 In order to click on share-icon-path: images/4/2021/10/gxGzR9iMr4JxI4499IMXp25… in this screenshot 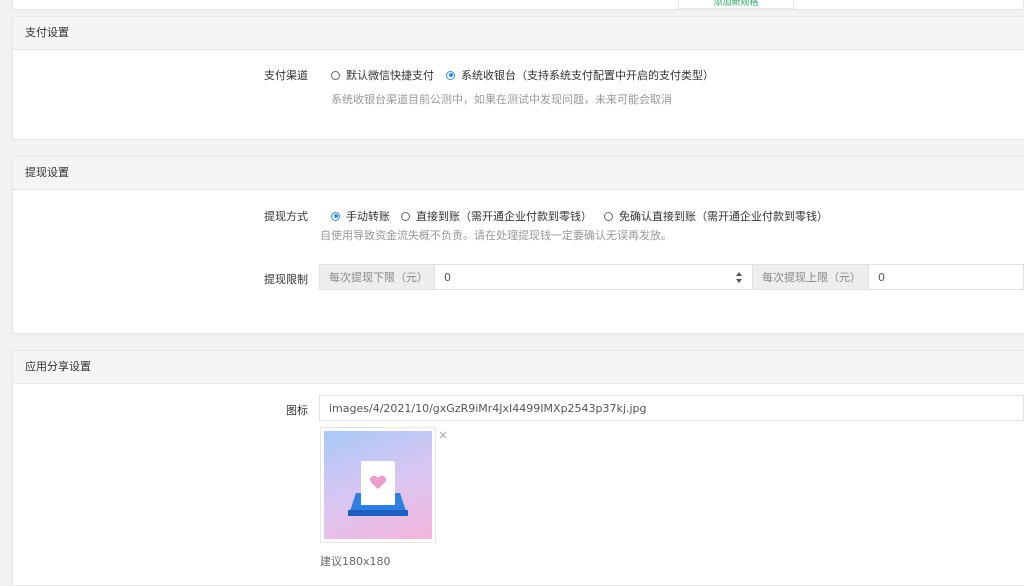, I will do `click(488, 408)`.